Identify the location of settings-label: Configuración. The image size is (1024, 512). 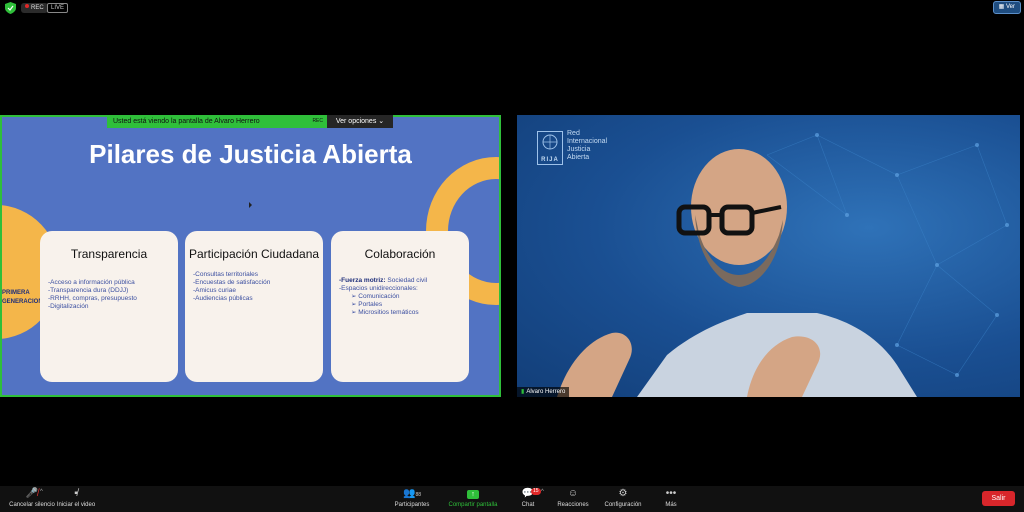
(623, 505).